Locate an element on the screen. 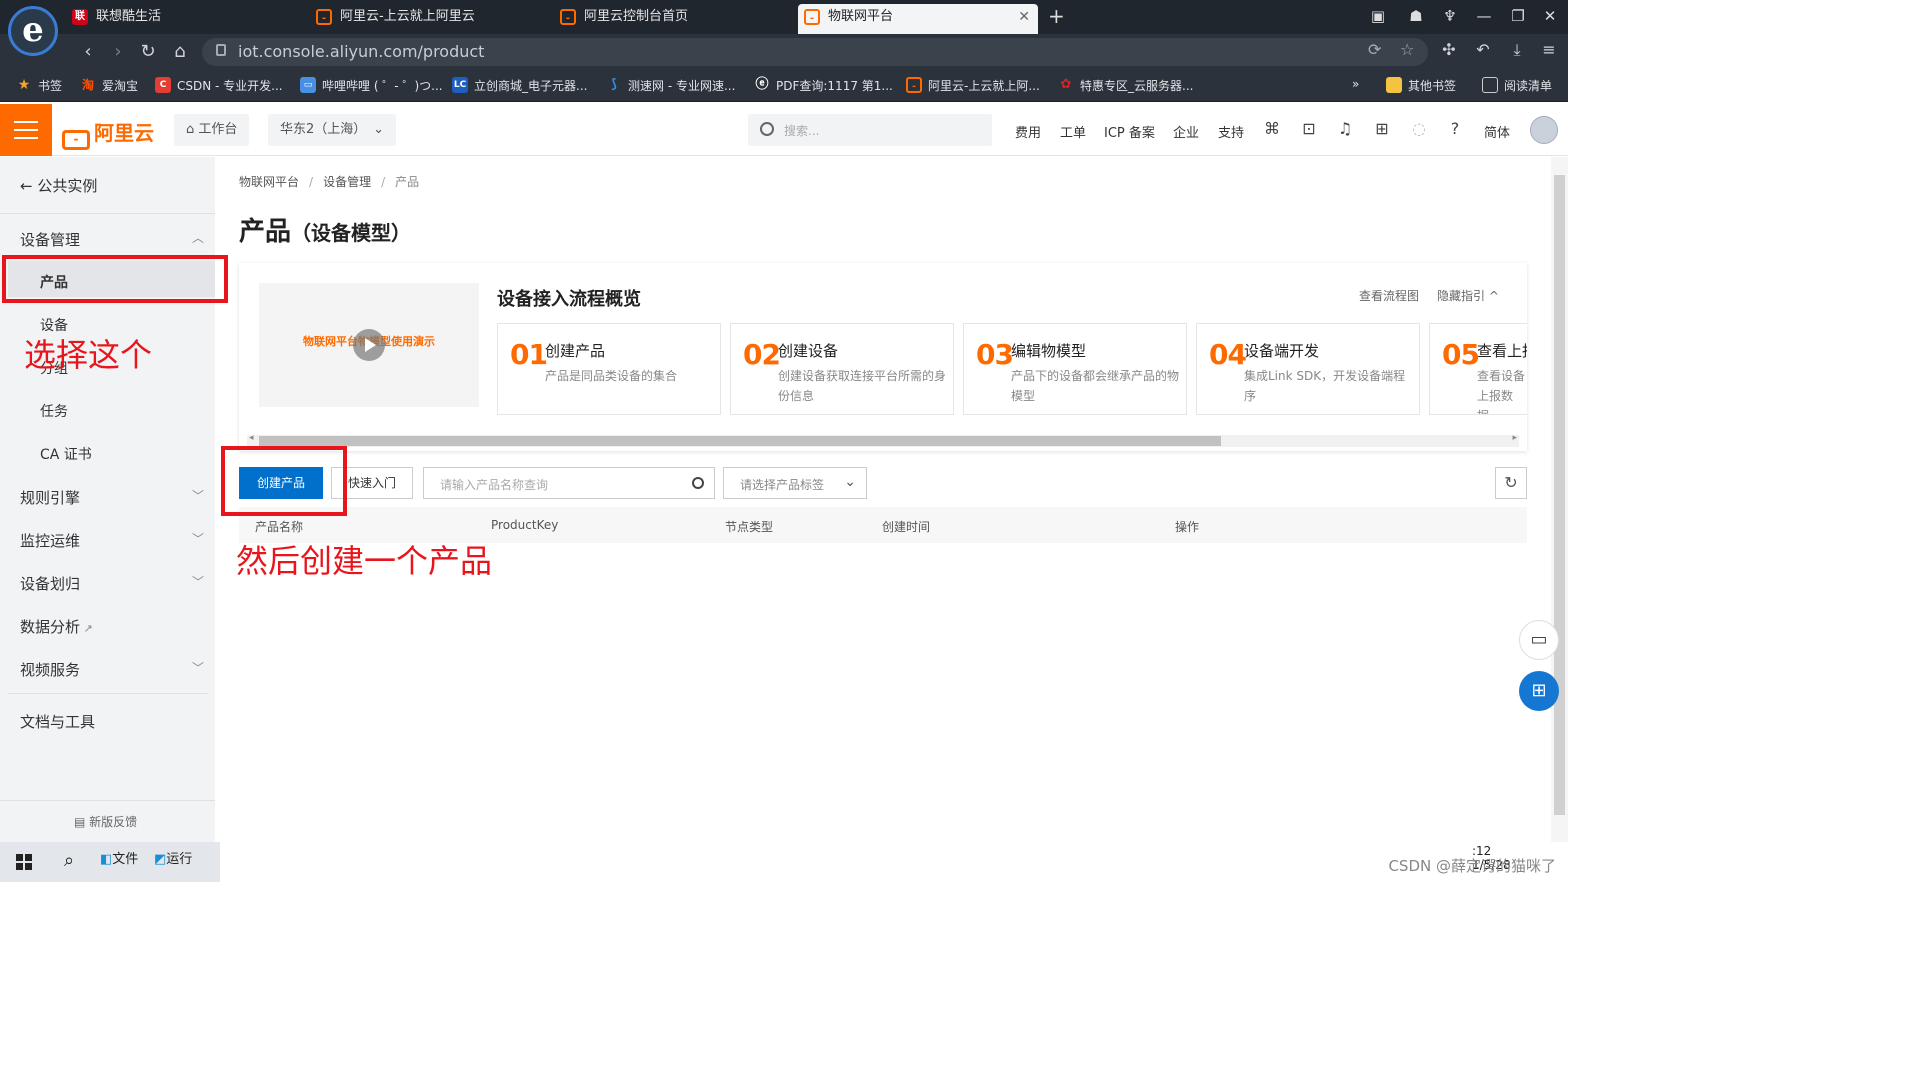 This screenshot has width=1920, height=1080. back-icon: ‹ is located at coordinates (88, 52).